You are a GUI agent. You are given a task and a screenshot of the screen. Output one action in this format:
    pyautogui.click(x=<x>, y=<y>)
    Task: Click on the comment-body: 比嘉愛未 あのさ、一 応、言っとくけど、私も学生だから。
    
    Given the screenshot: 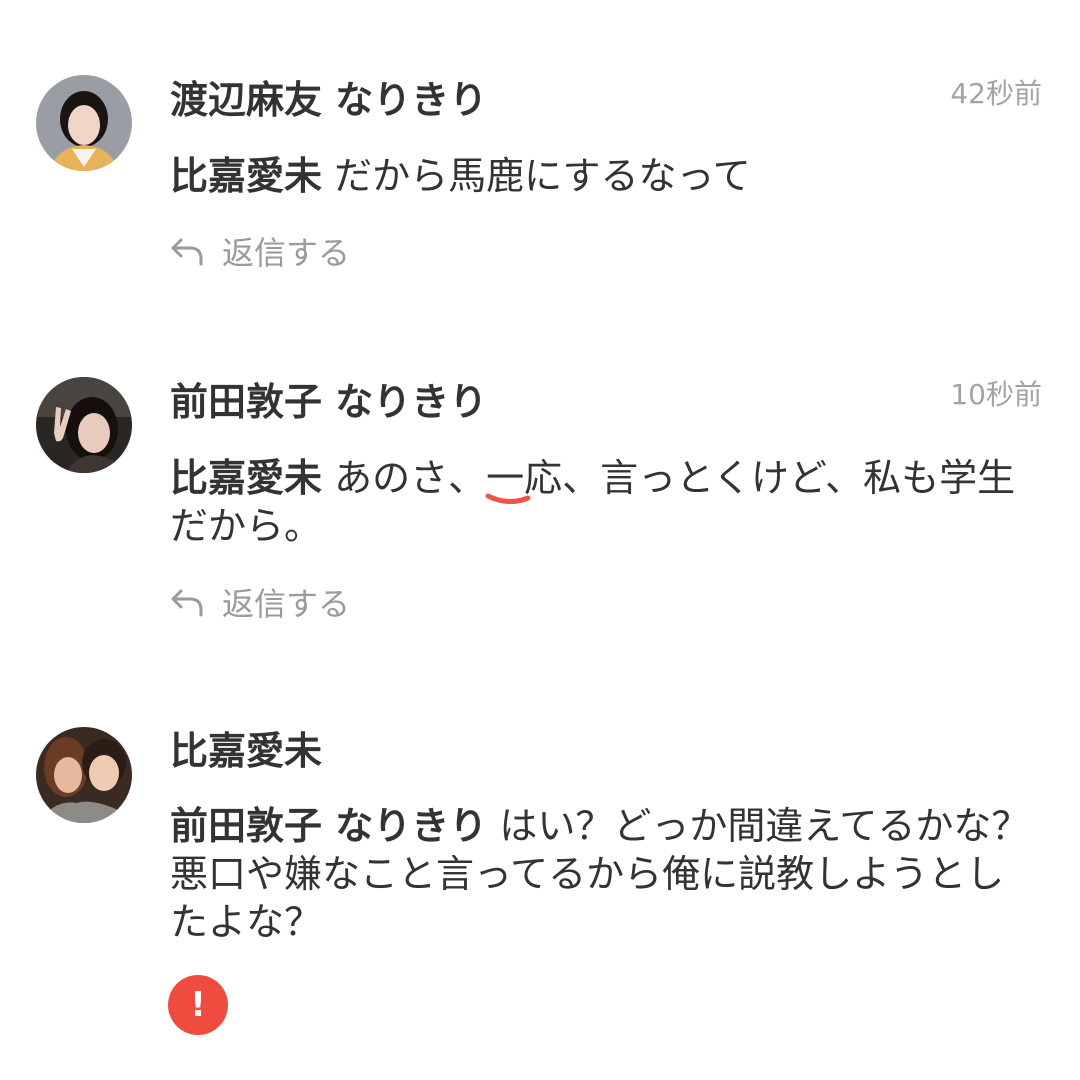 What is the action you would take?
    pyautogui.click(x=605, y=502)
    